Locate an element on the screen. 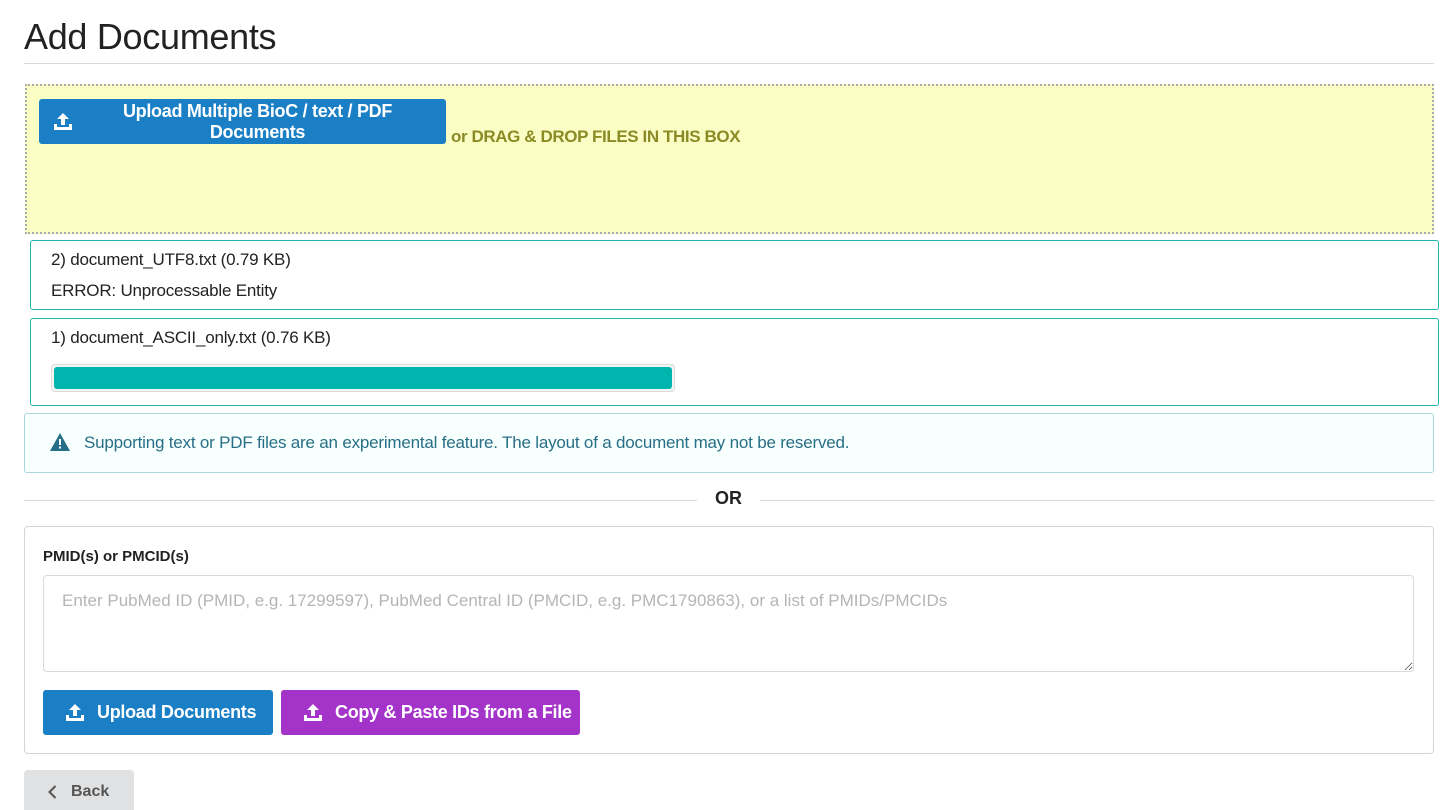  chevron-left-icon is located at coordinates (52, 792).